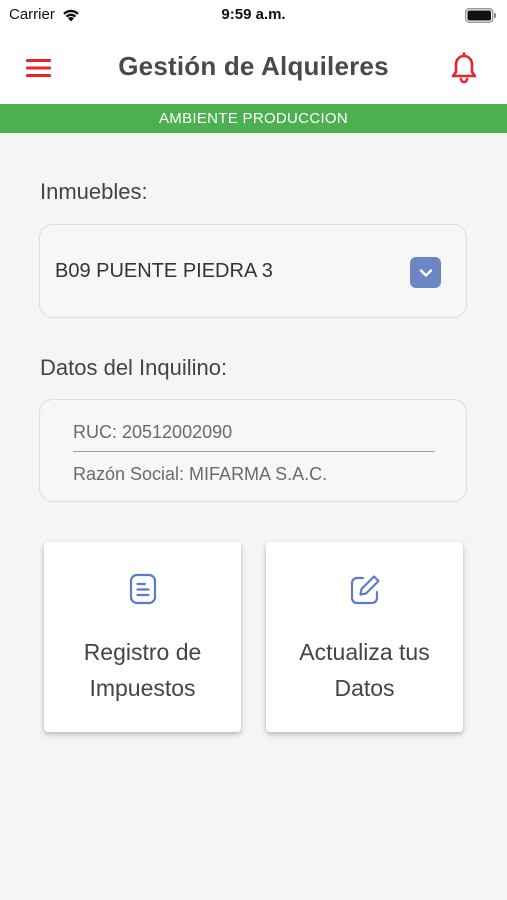 This screenshot has width=507, height=900. I want to click on status-bar: Carrier 9:59 a.m., so click(253, 16).